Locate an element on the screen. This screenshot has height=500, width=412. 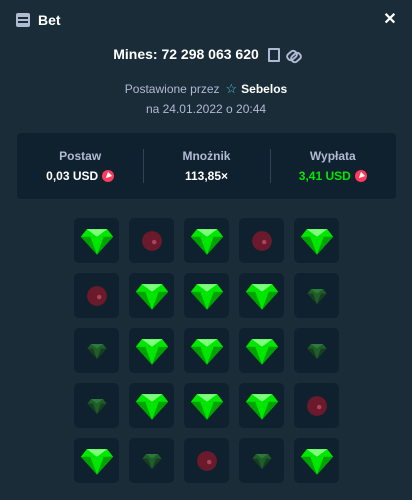
bet-slip-icon is located at coordinates (23, 20).